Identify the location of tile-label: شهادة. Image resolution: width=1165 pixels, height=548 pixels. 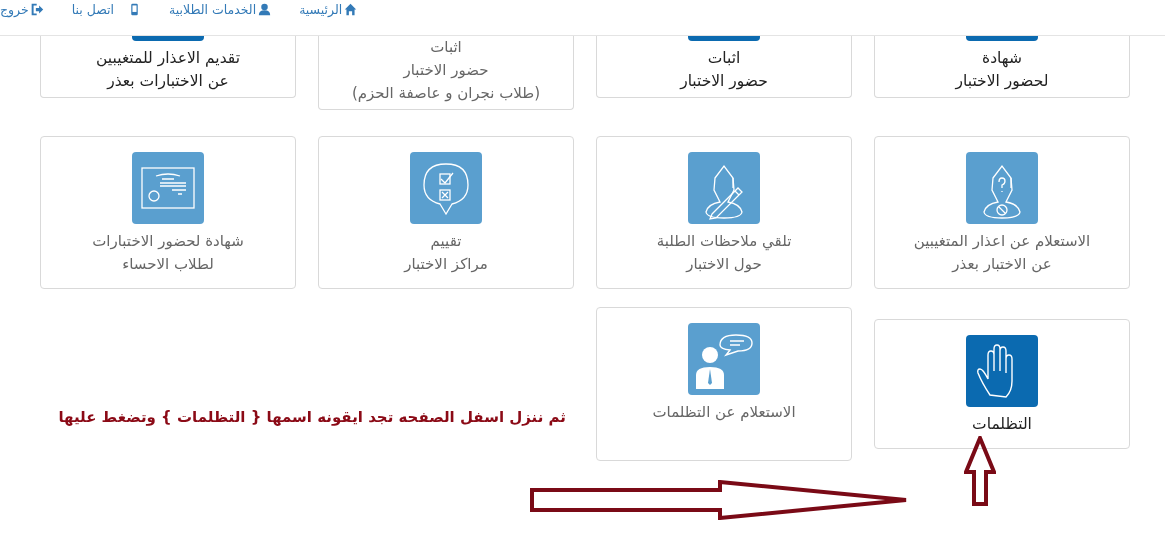
(1002, 59).